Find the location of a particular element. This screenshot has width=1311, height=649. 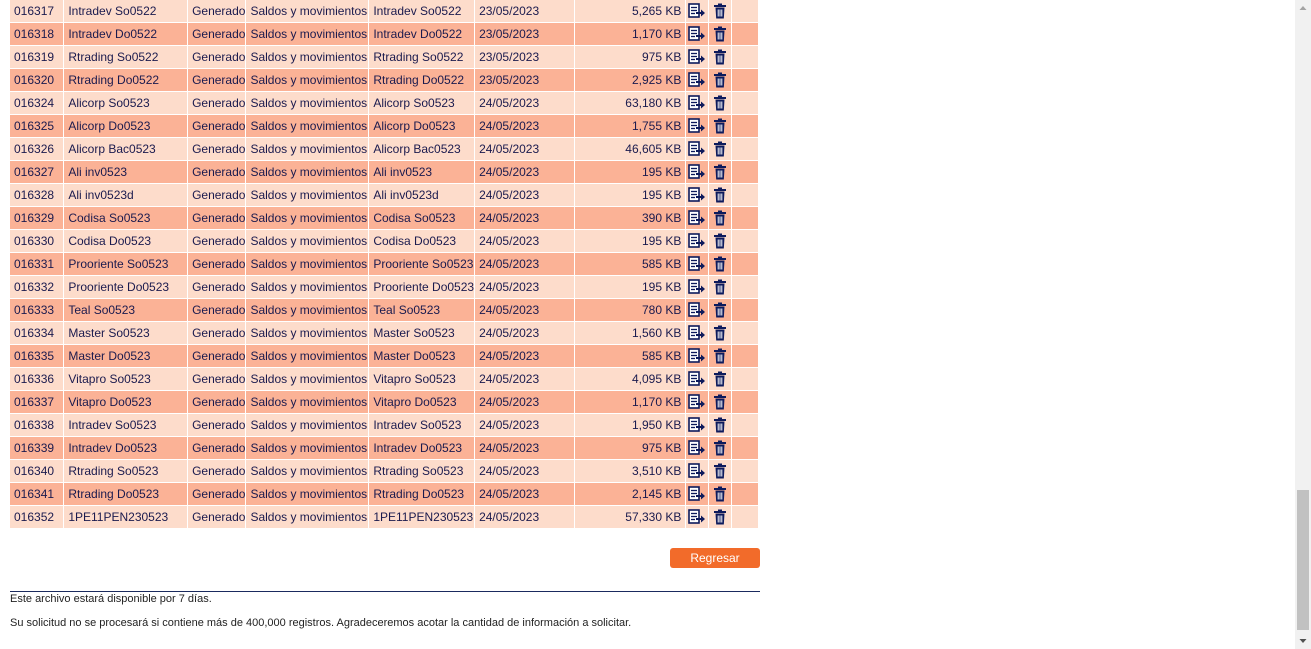

row-file-cell: Rtrading Do0523 is located at coordinates (422, 494).